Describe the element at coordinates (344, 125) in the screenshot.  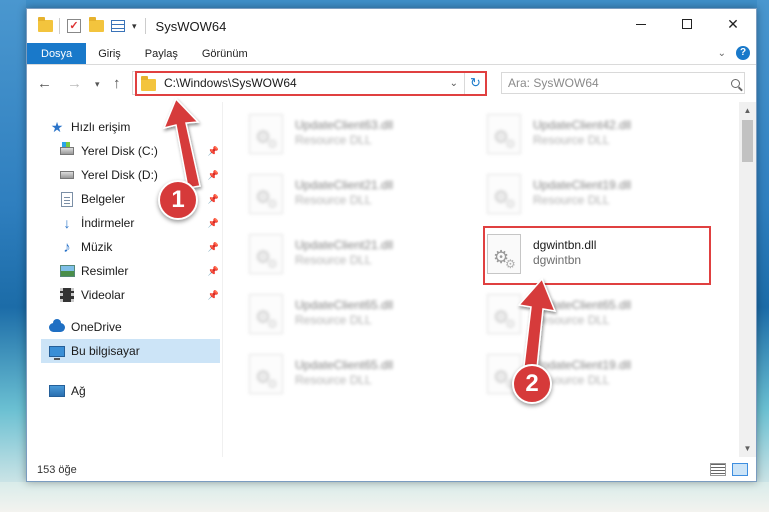
I see `file-name: UpdateClient63.dll` at that location.